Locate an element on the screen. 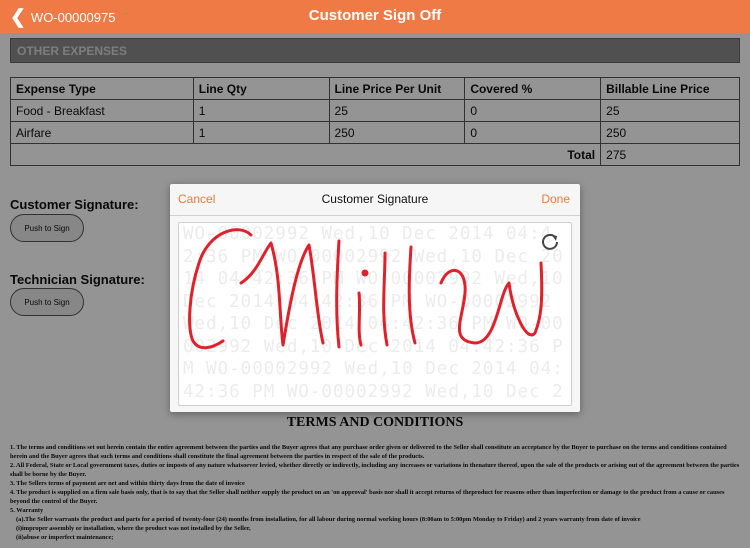 Image resolution: width=750 pixels, height=548 pixels. done-button: Done is located at coordinates (555, 199).